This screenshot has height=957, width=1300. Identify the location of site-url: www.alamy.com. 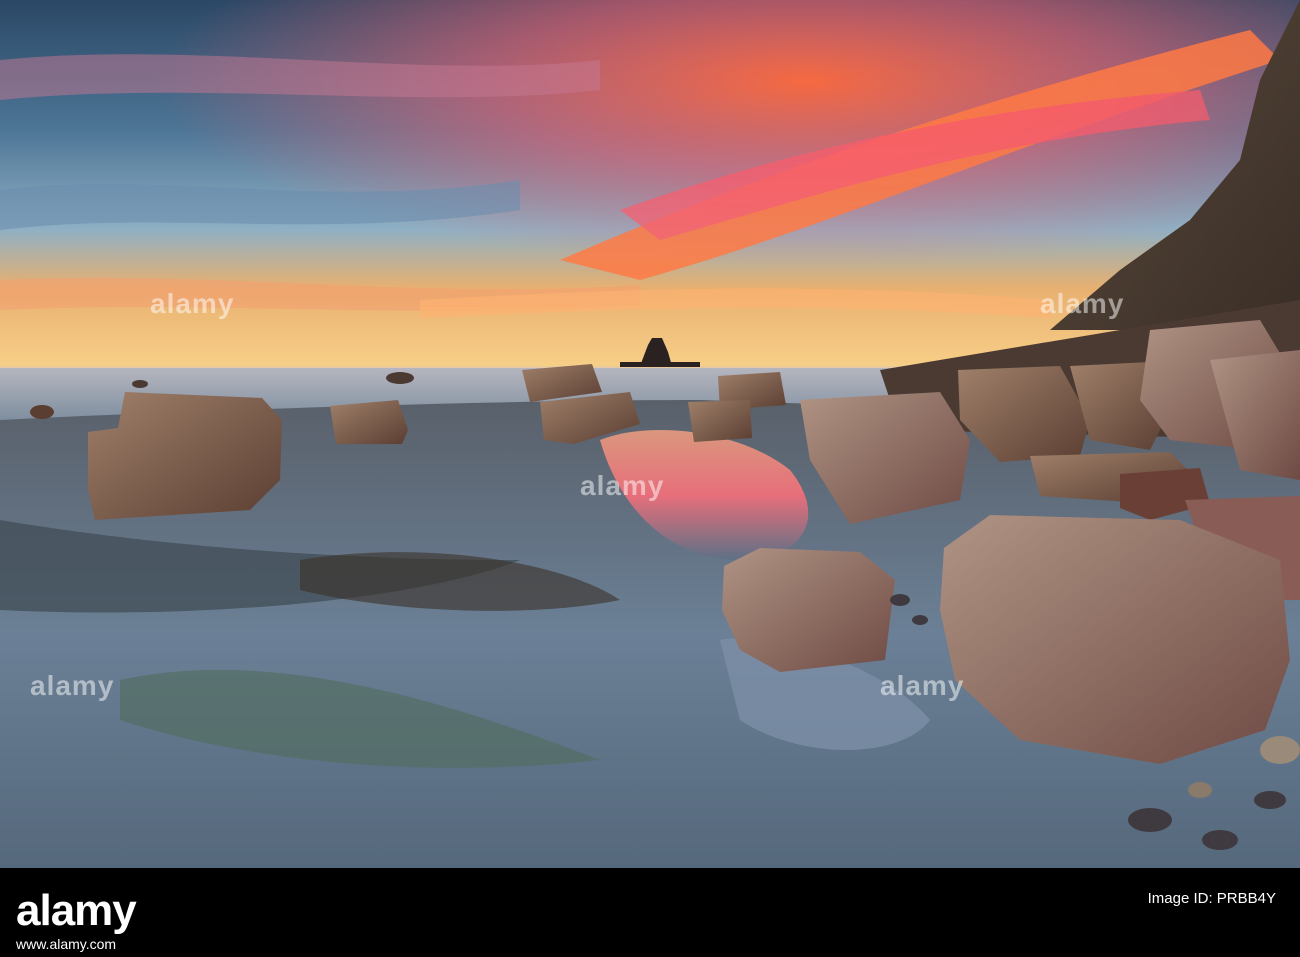
(66, 944).